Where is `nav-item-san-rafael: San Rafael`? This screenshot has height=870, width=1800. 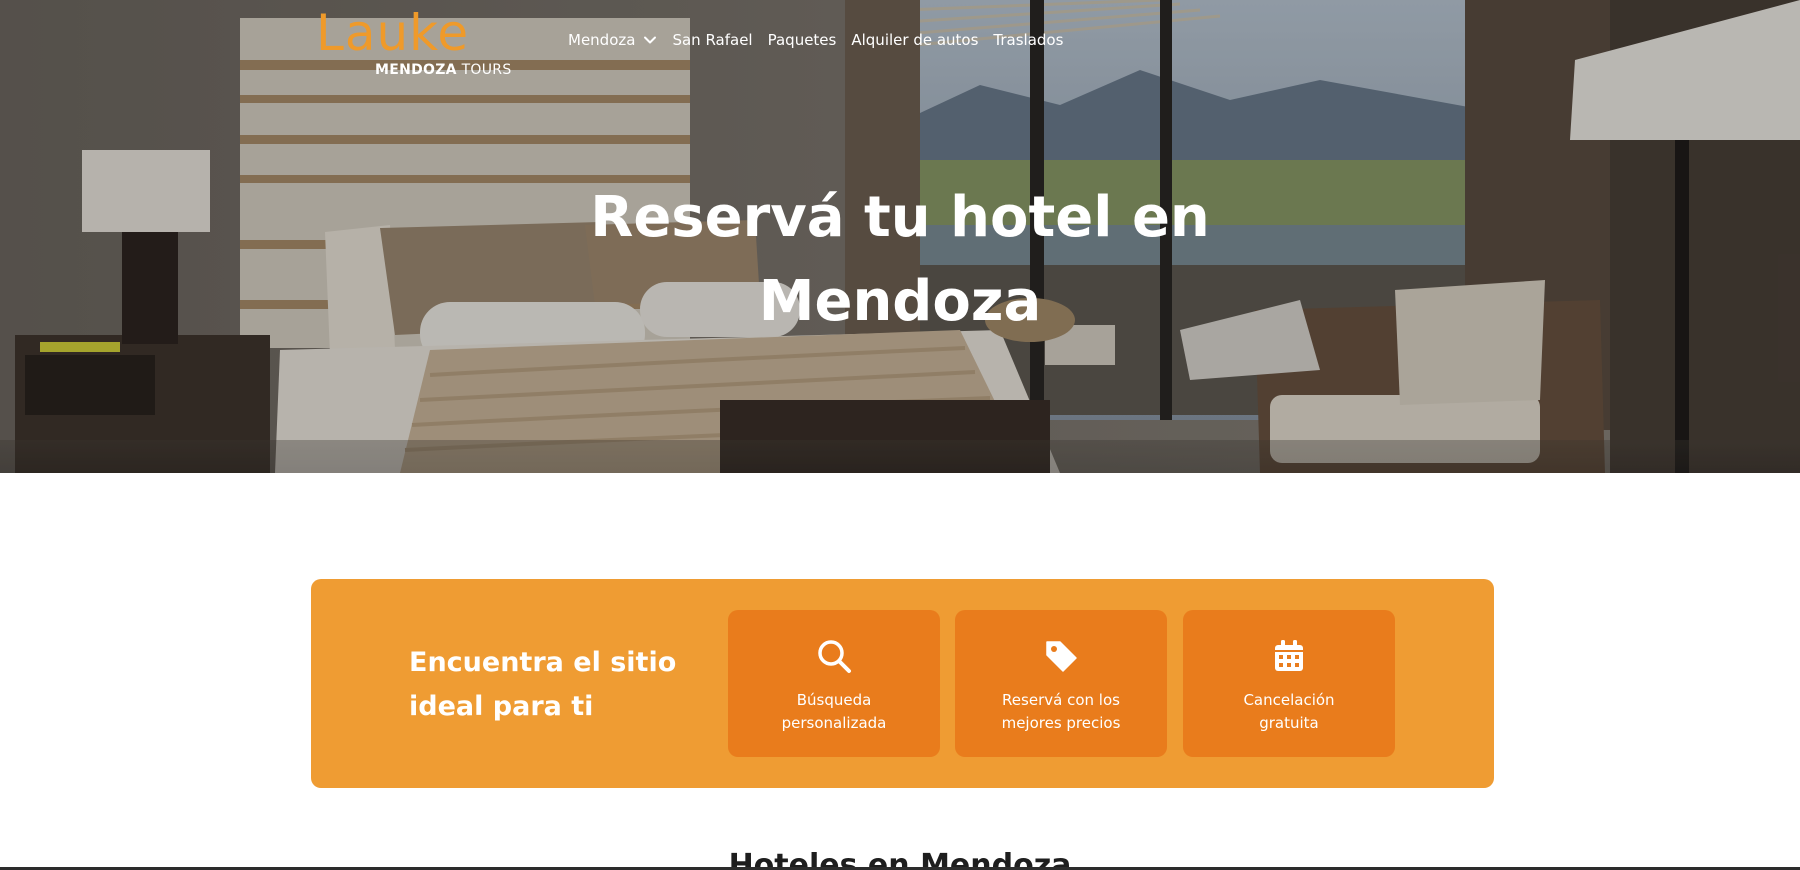
nav-item-san-rafael: San Rafael is located at coordinates (712, 40).